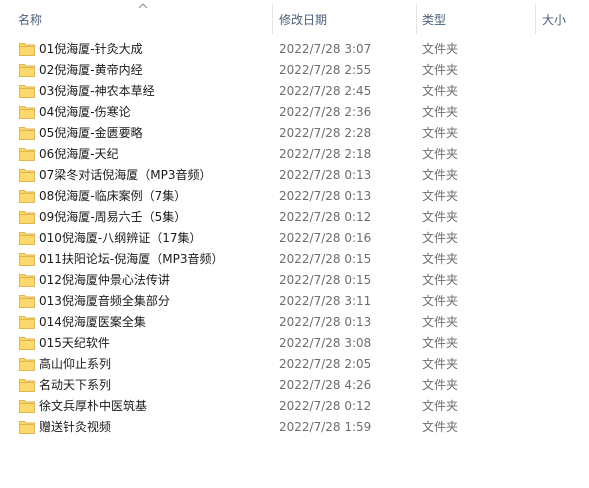 This screenshot has width=589, height=488. What do you see at coordinates (131, 259) in the screenshot?
I see `file-name: 011扶阳论坛-倪海厦（MP3音频）` at bounding box center [131, 259].